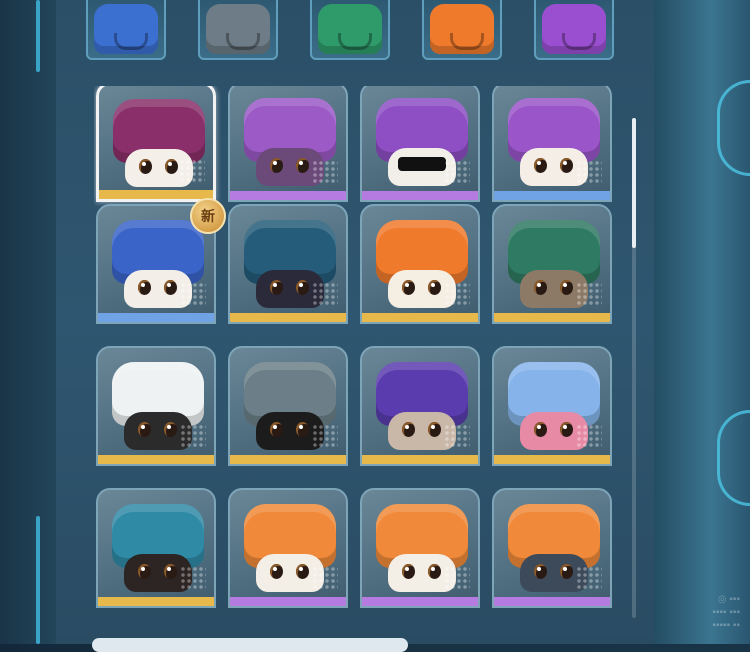 Image resolution: width=750 pixels, height=652 pixels. I want to click on gray-hat-icon, so click(238, 29).